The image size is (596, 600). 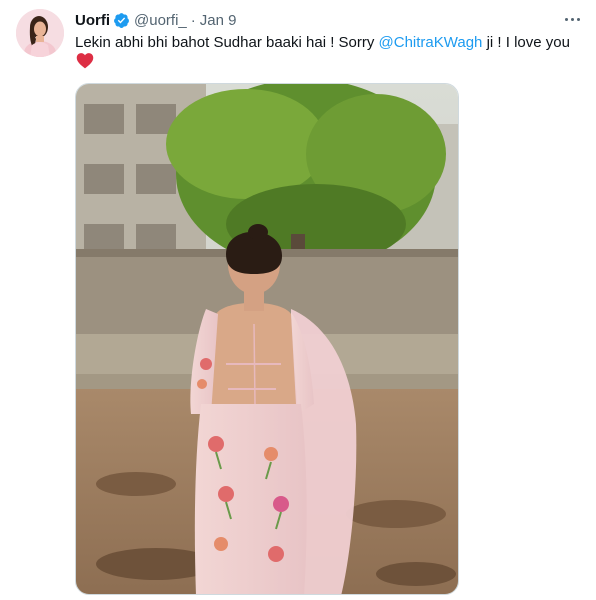 What do you see at coordinates (218, 20) in the screenshot?
I see `tweet-date: Jan 9` at bounding box center [218, 20].